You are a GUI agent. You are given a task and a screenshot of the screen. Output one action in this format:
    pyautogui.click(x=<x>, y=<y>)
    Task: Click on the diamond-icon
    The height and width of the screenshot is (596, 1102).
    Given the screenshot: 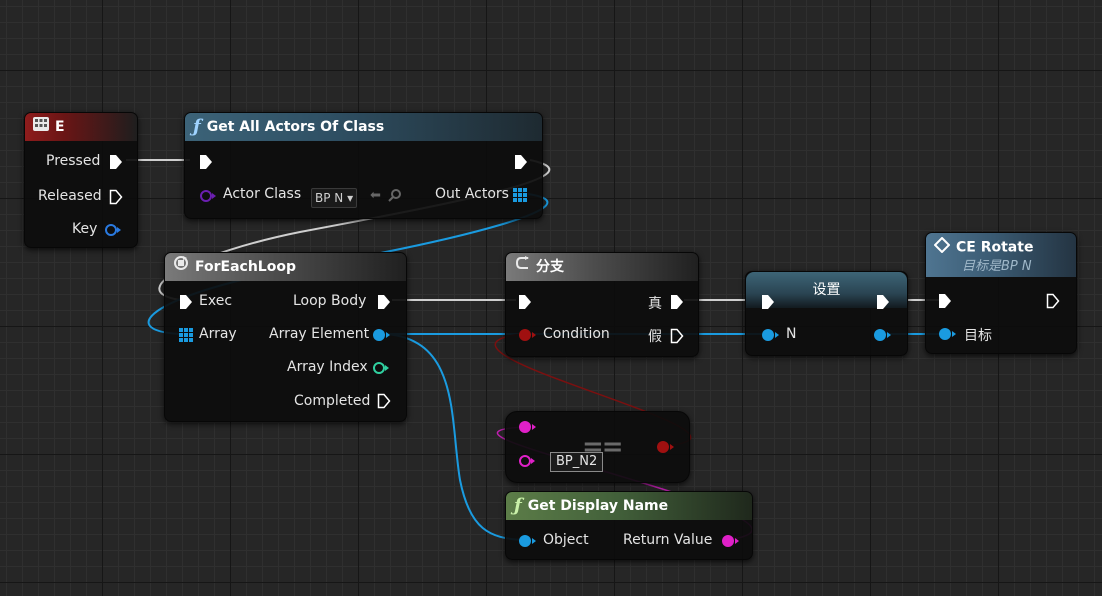 What is the action you would take?
    pyautogui.click(x=942, y=247)
    